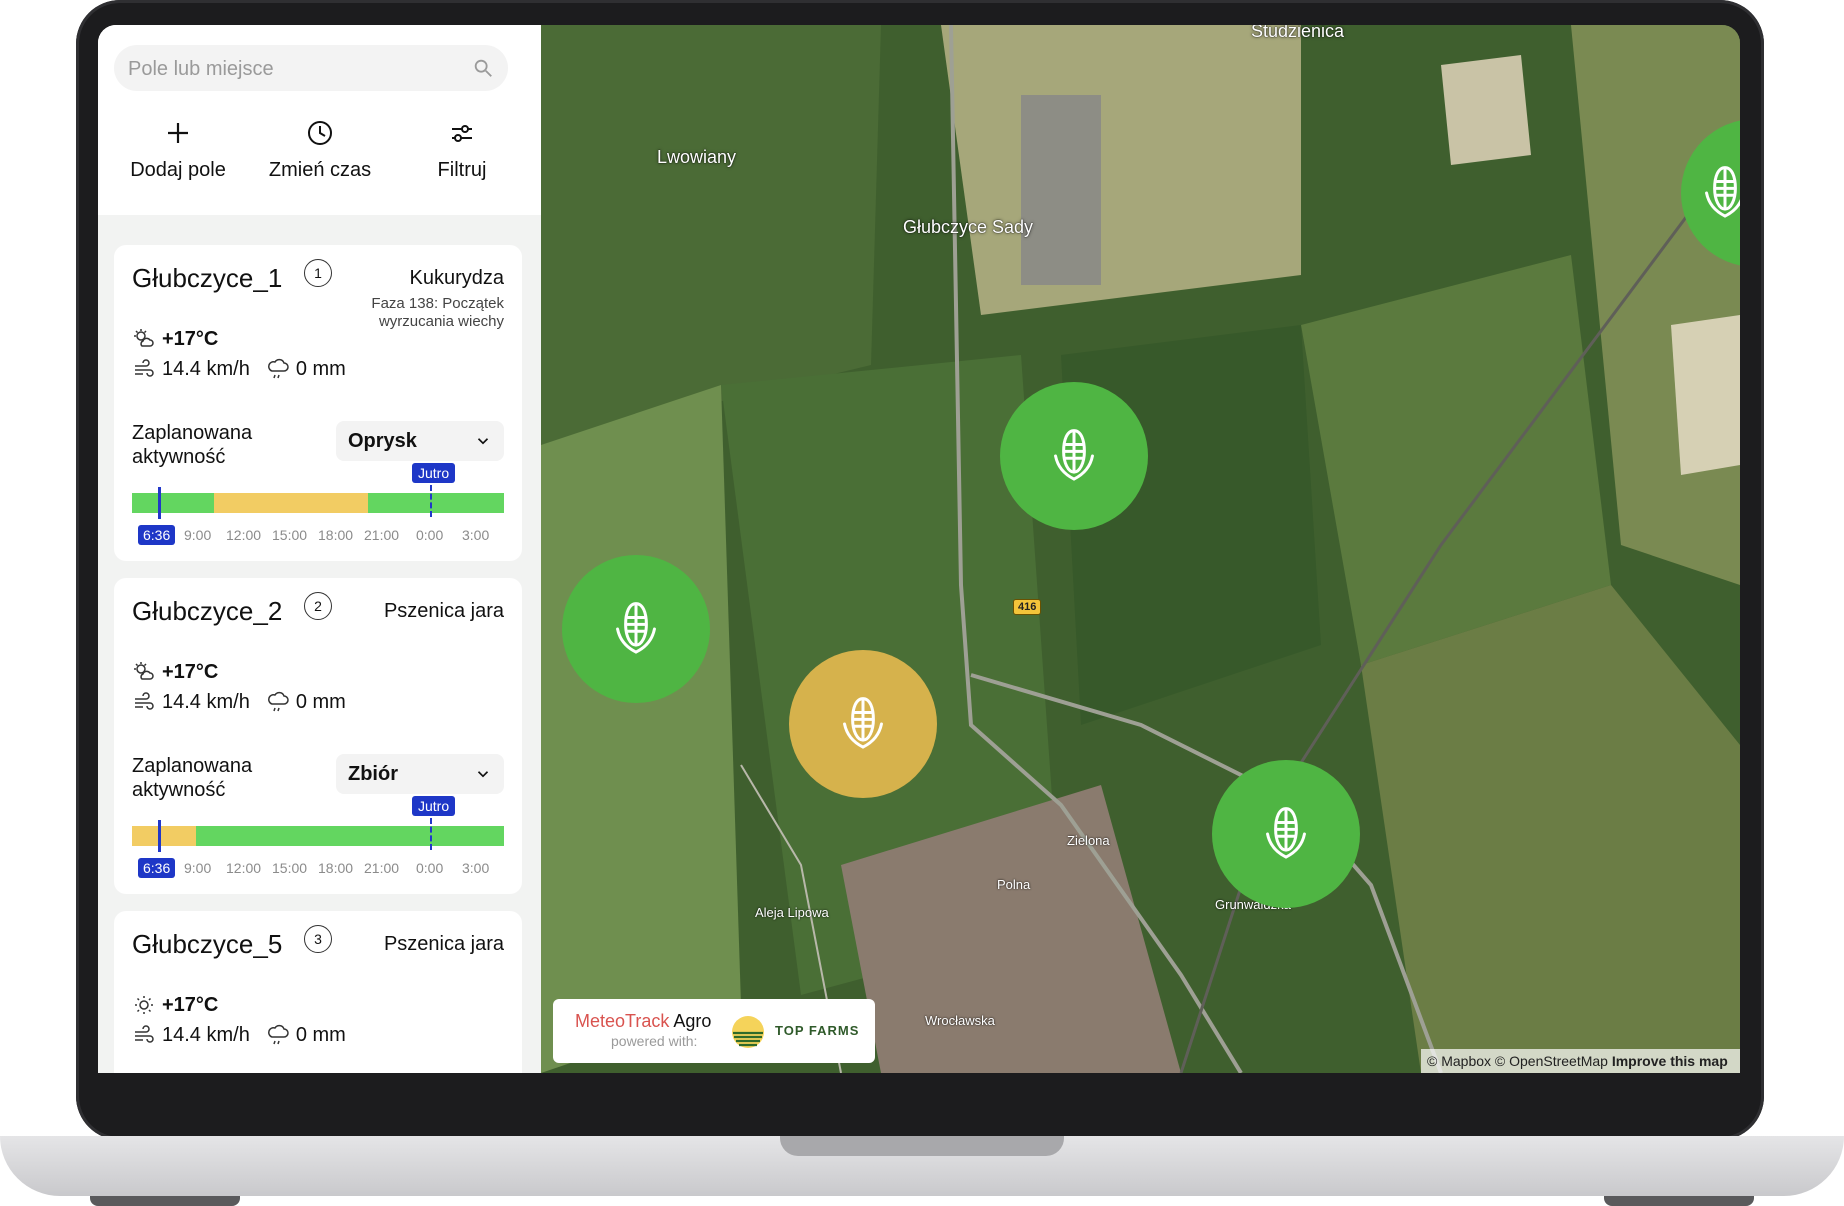 Image resolution: width=1844 pixels, height=1206 pixels. What do you see at coordinates (320, 133) in the screenshot?
I see `clock-icon` at bounding box center [320, 133].